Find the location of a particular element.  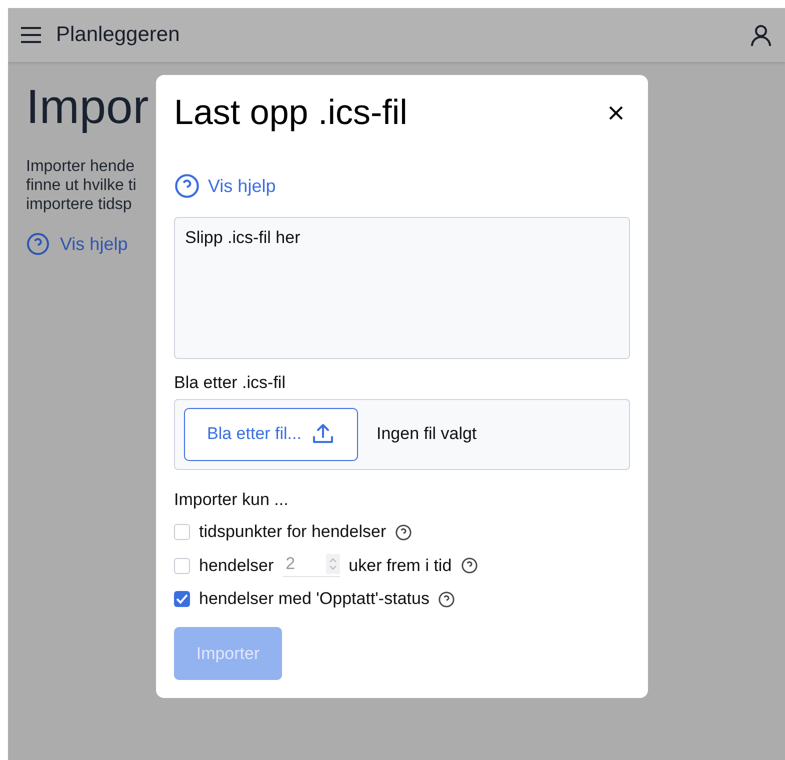

dialog-title: Last opp .ics-fil is located at coordinates (291, 113).